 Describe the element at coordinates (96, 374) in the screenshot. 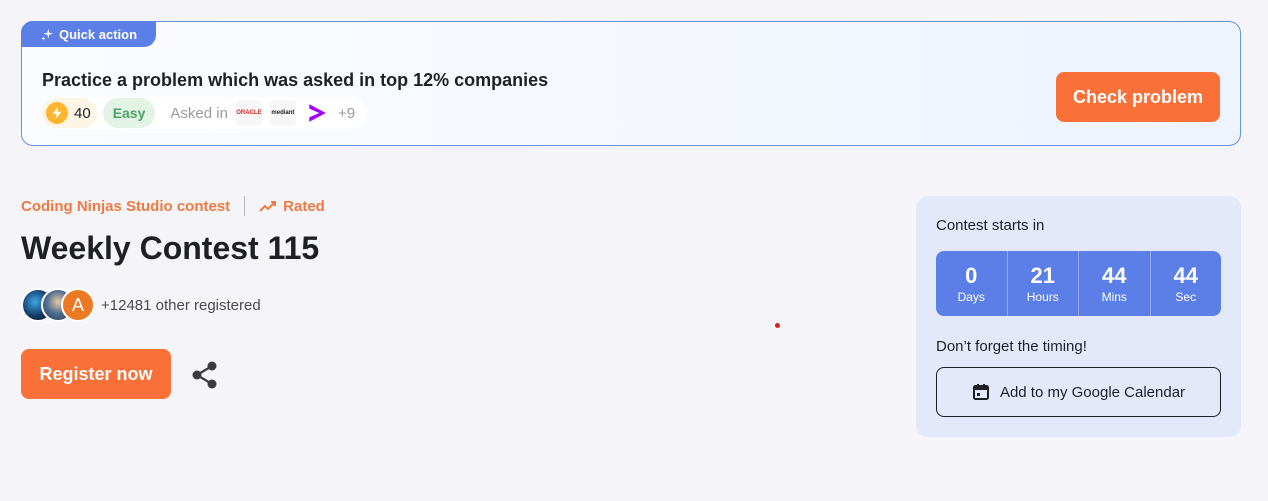

I see `register-now-button: Register now` at that location.